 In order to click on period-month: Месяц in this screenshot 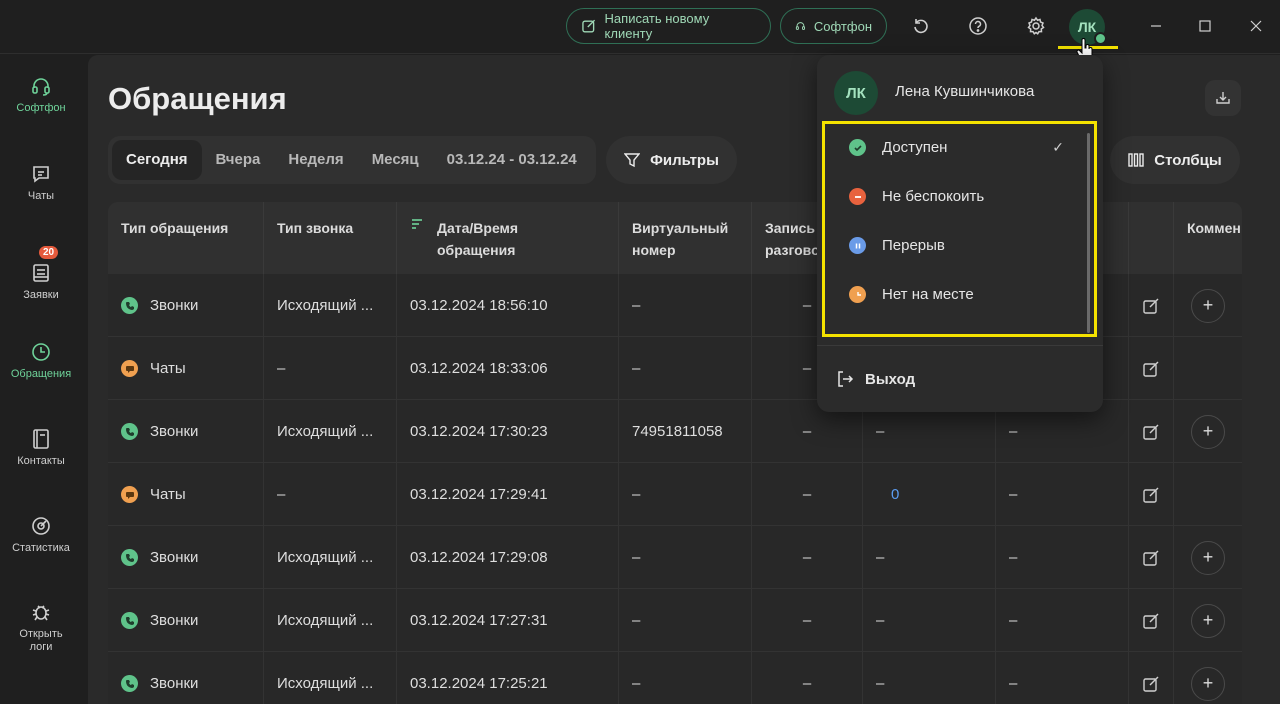, I will do `click(395, 160)`.